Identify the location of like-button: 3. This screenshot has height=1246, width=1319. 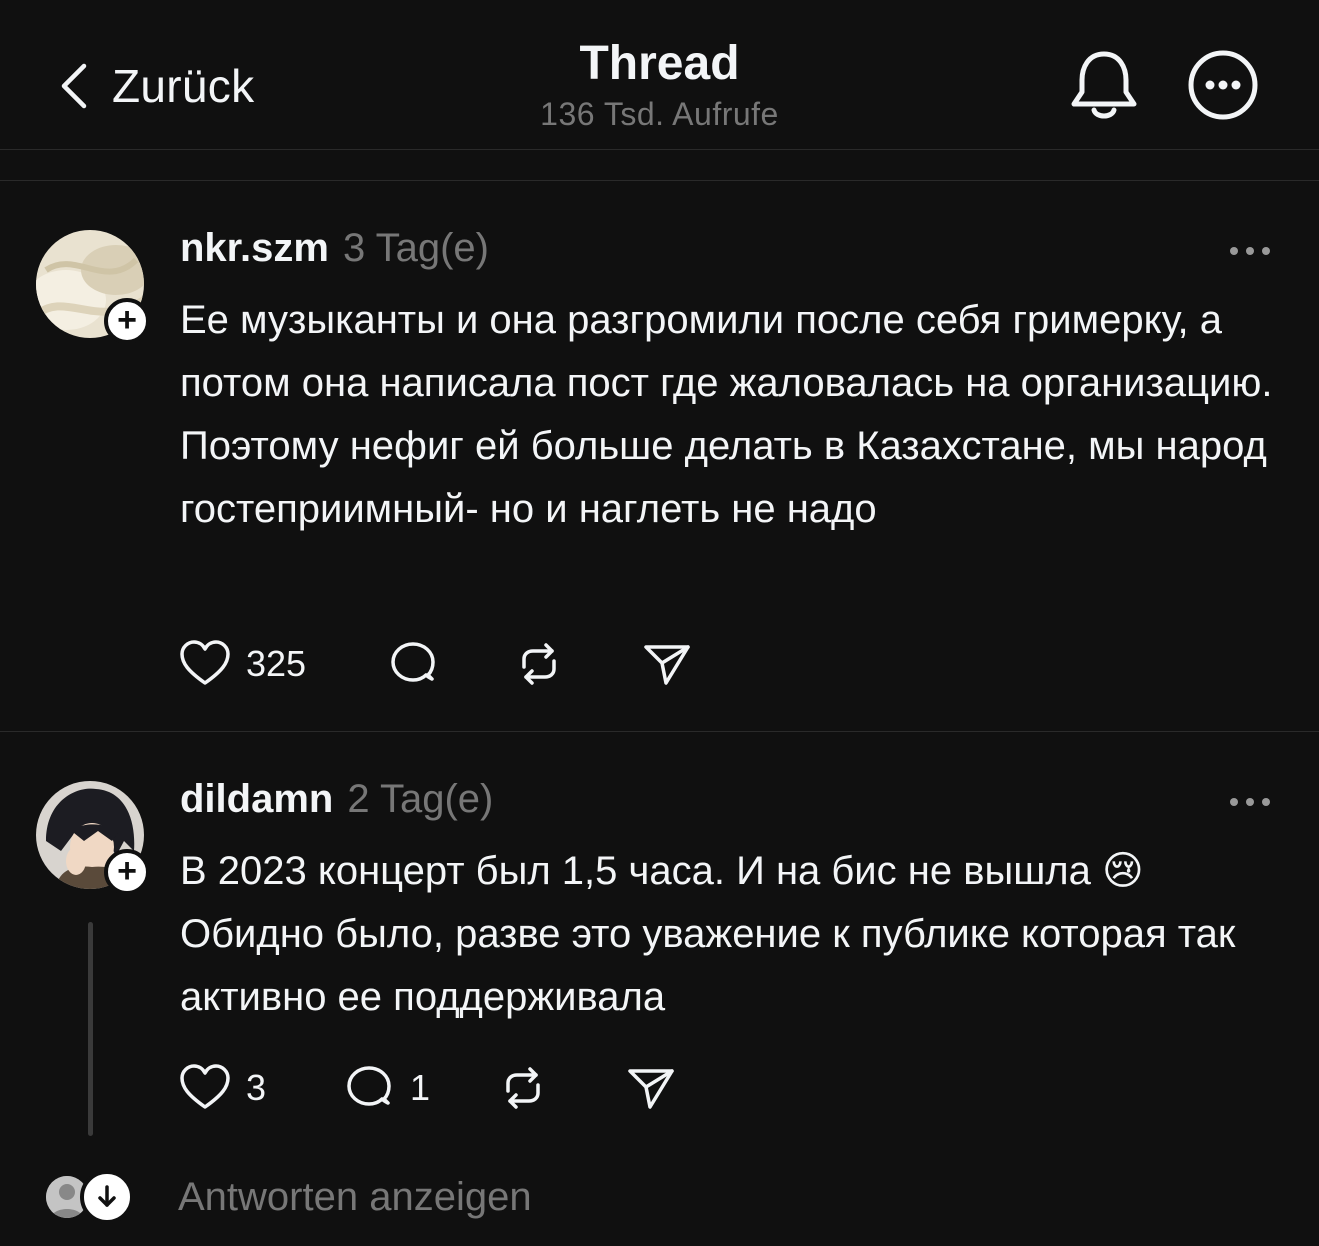
(222, 1088).